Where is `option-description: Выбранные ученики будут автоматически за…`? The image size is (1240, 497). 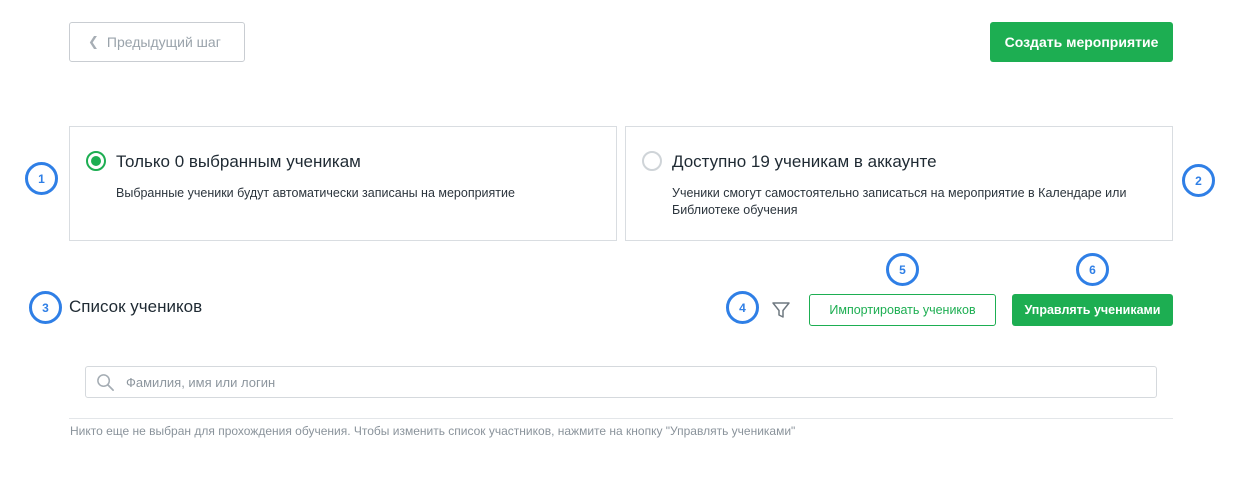 option-description: Выбранные ученики будут автоматически за… is located at coordinates (315, 193).